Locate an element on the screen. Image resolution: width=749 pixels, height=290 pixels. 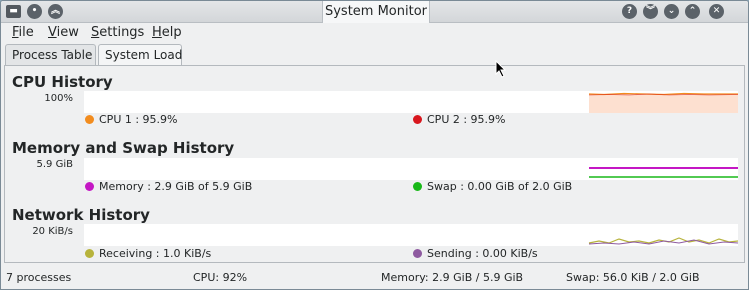
tab-system-load: System Load is located at coordinates (140, 55).